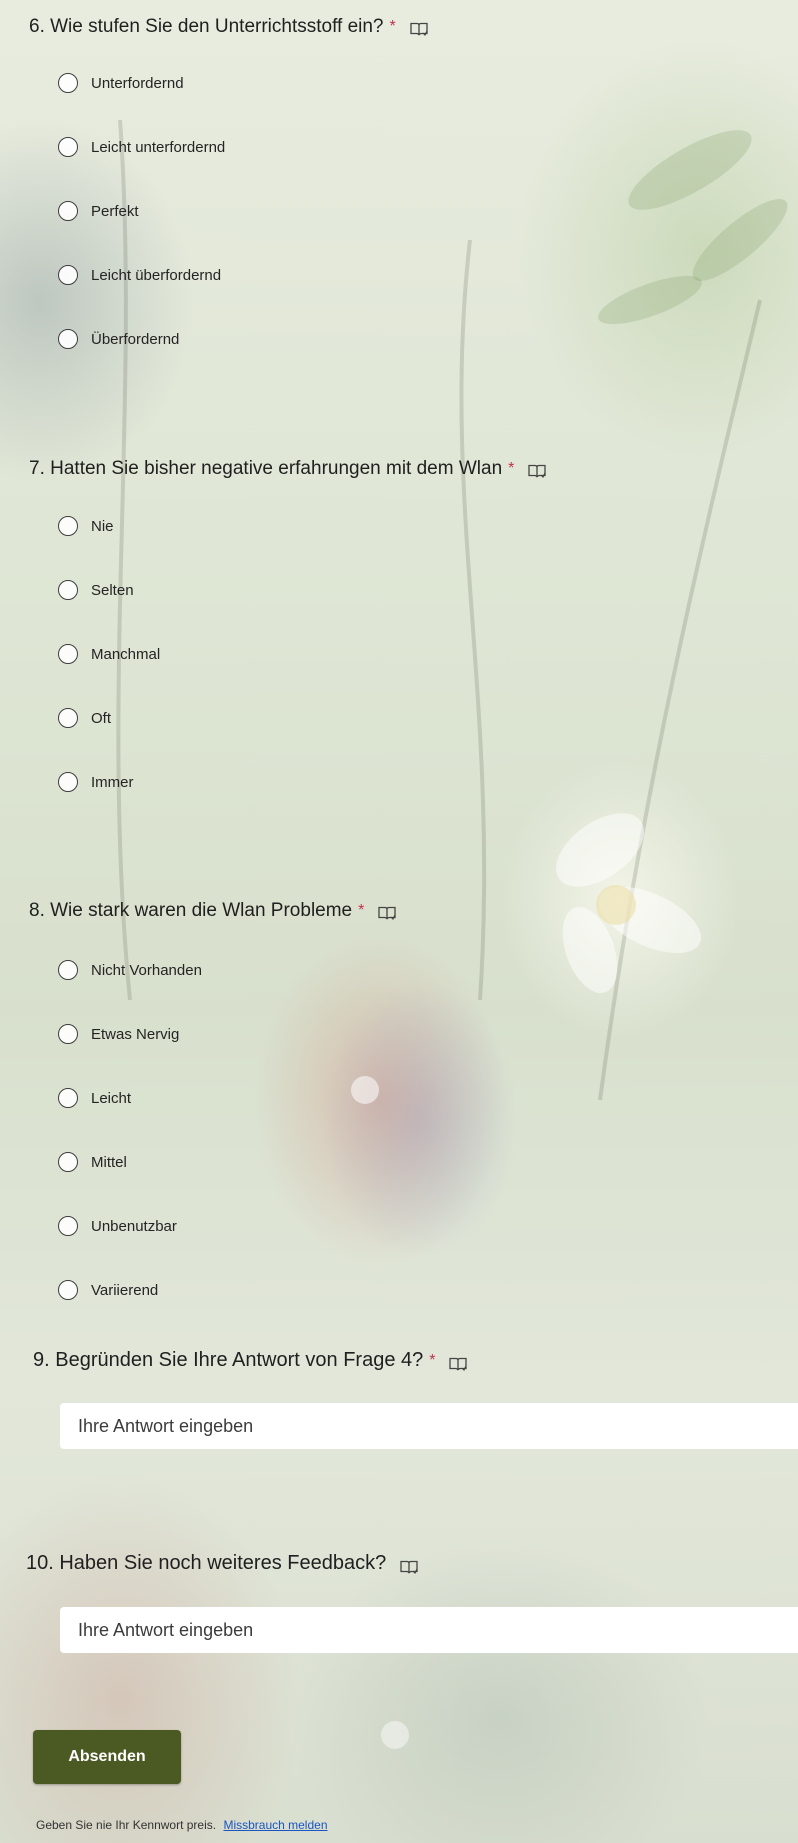  What do you see at coordinates (146, 970) in the screenshot?
I see `option-label: Nicht Vorhanden` at bounding box center [146, 970].